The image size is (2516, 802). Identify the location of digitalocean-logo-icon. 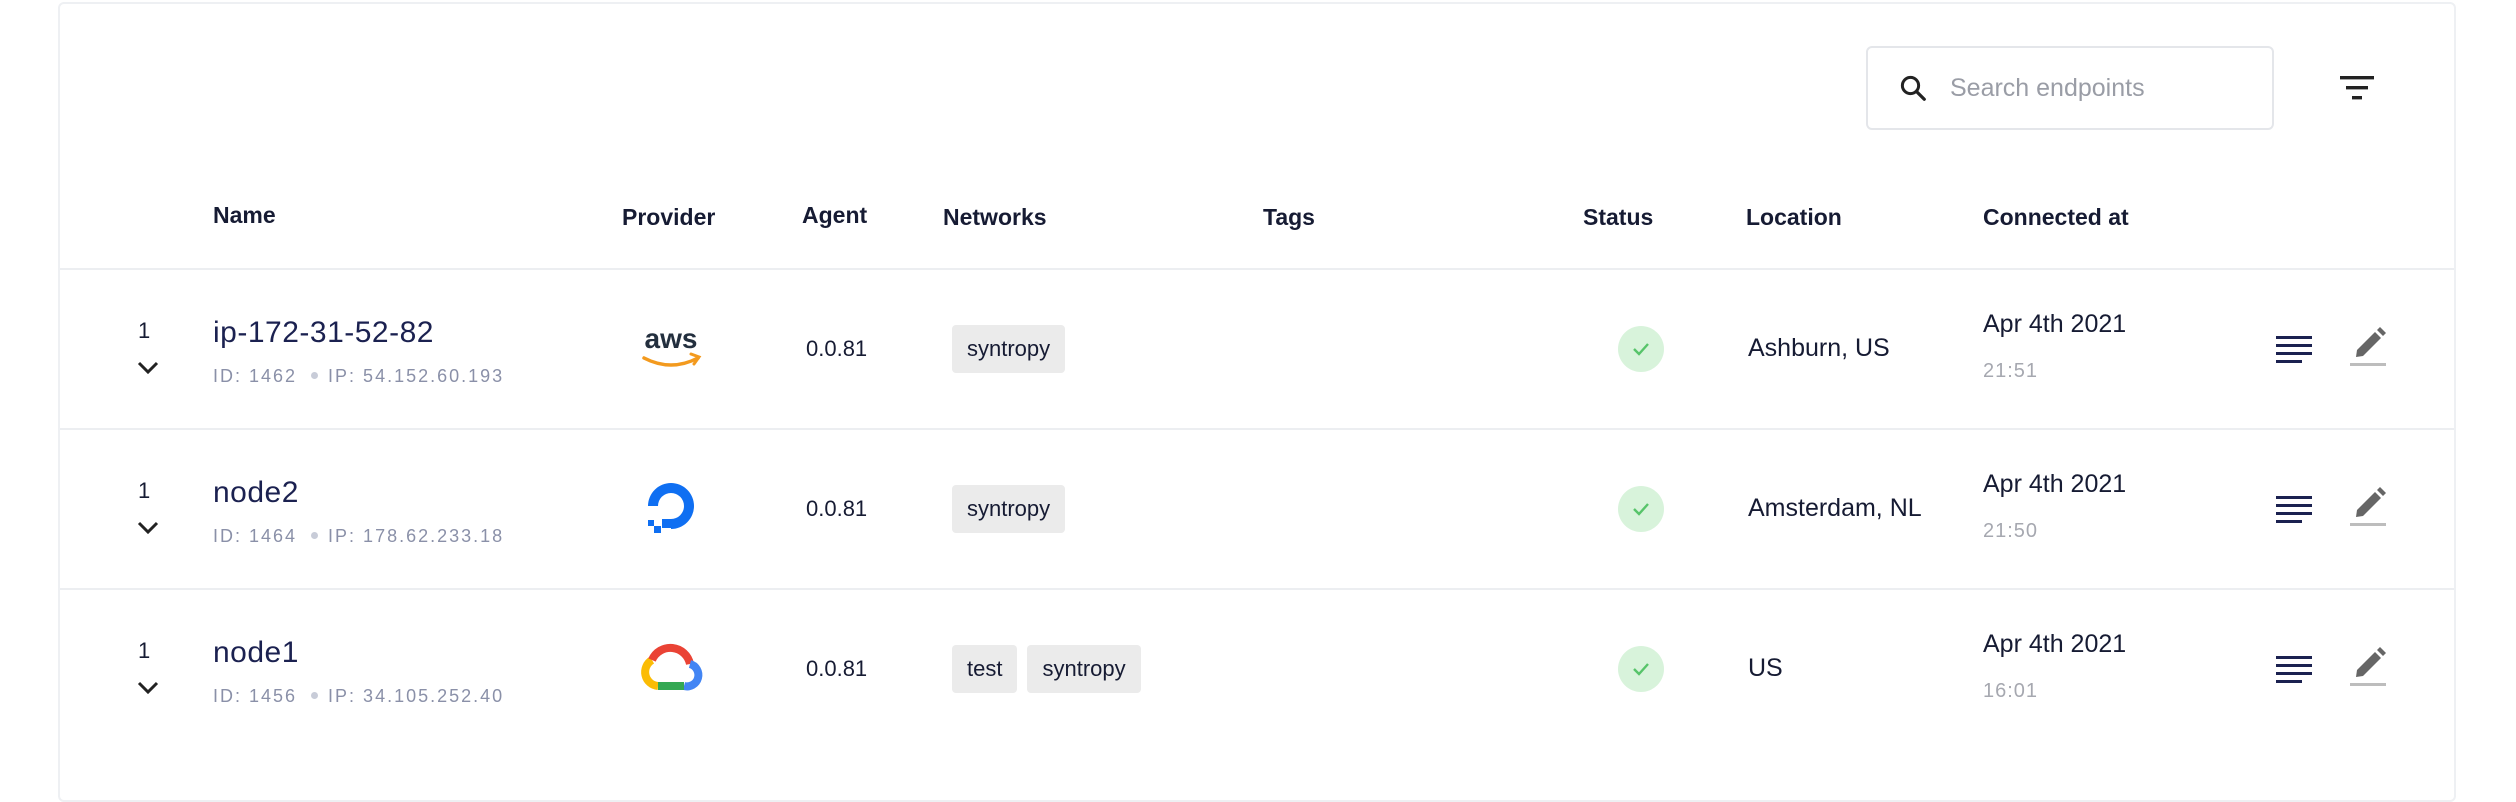
(671, 508).